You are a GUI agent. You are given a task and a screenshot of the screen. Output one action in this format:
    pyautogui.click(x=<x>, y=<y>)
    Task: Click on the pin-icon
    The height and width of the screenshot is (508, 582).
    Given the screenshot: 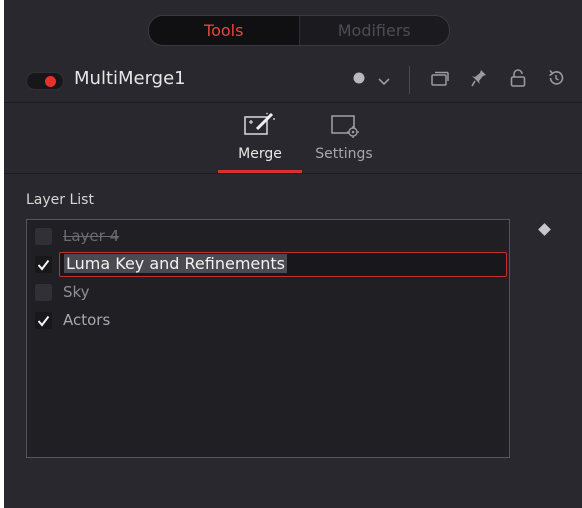 What is the action you would take?
    pyautogui.click(x=479, y=80)
    